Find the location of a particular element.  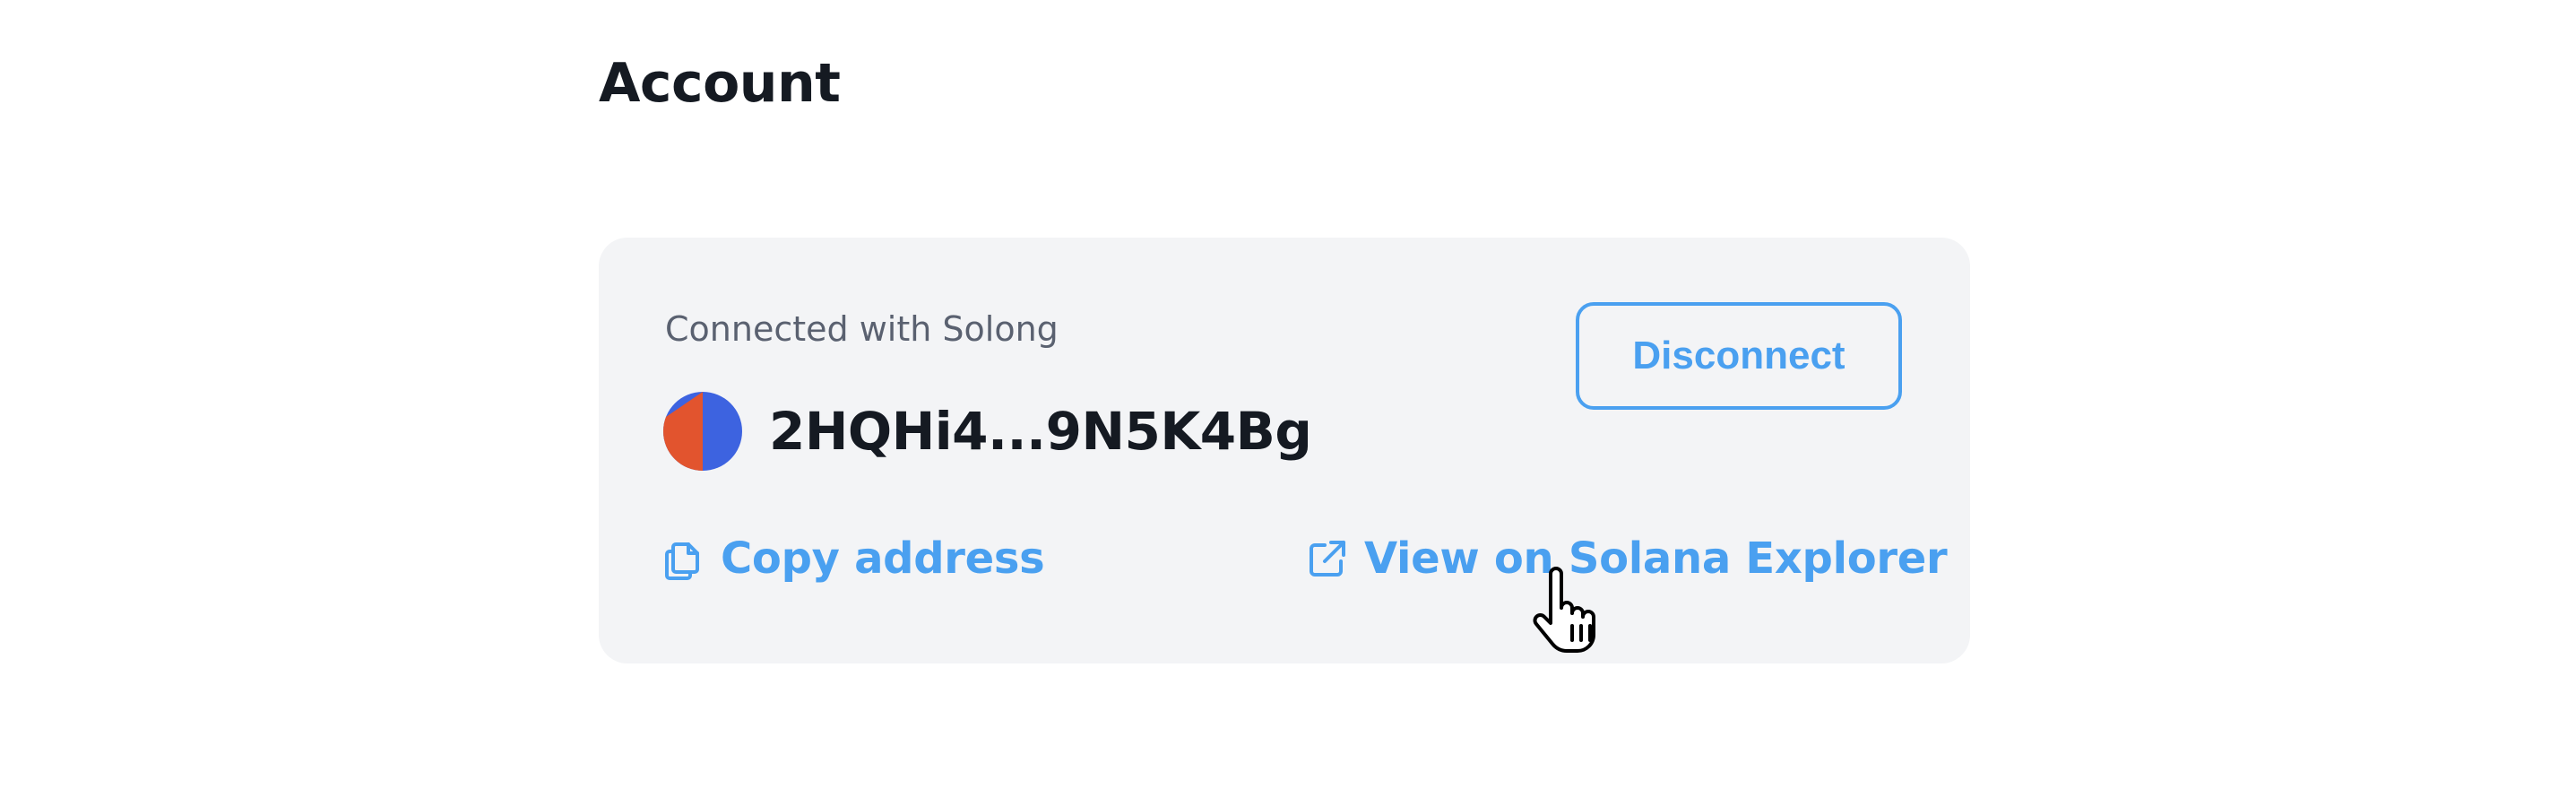

view-on-explorer-label: View on Solana Explorer is located at coordinates (1656, 558).